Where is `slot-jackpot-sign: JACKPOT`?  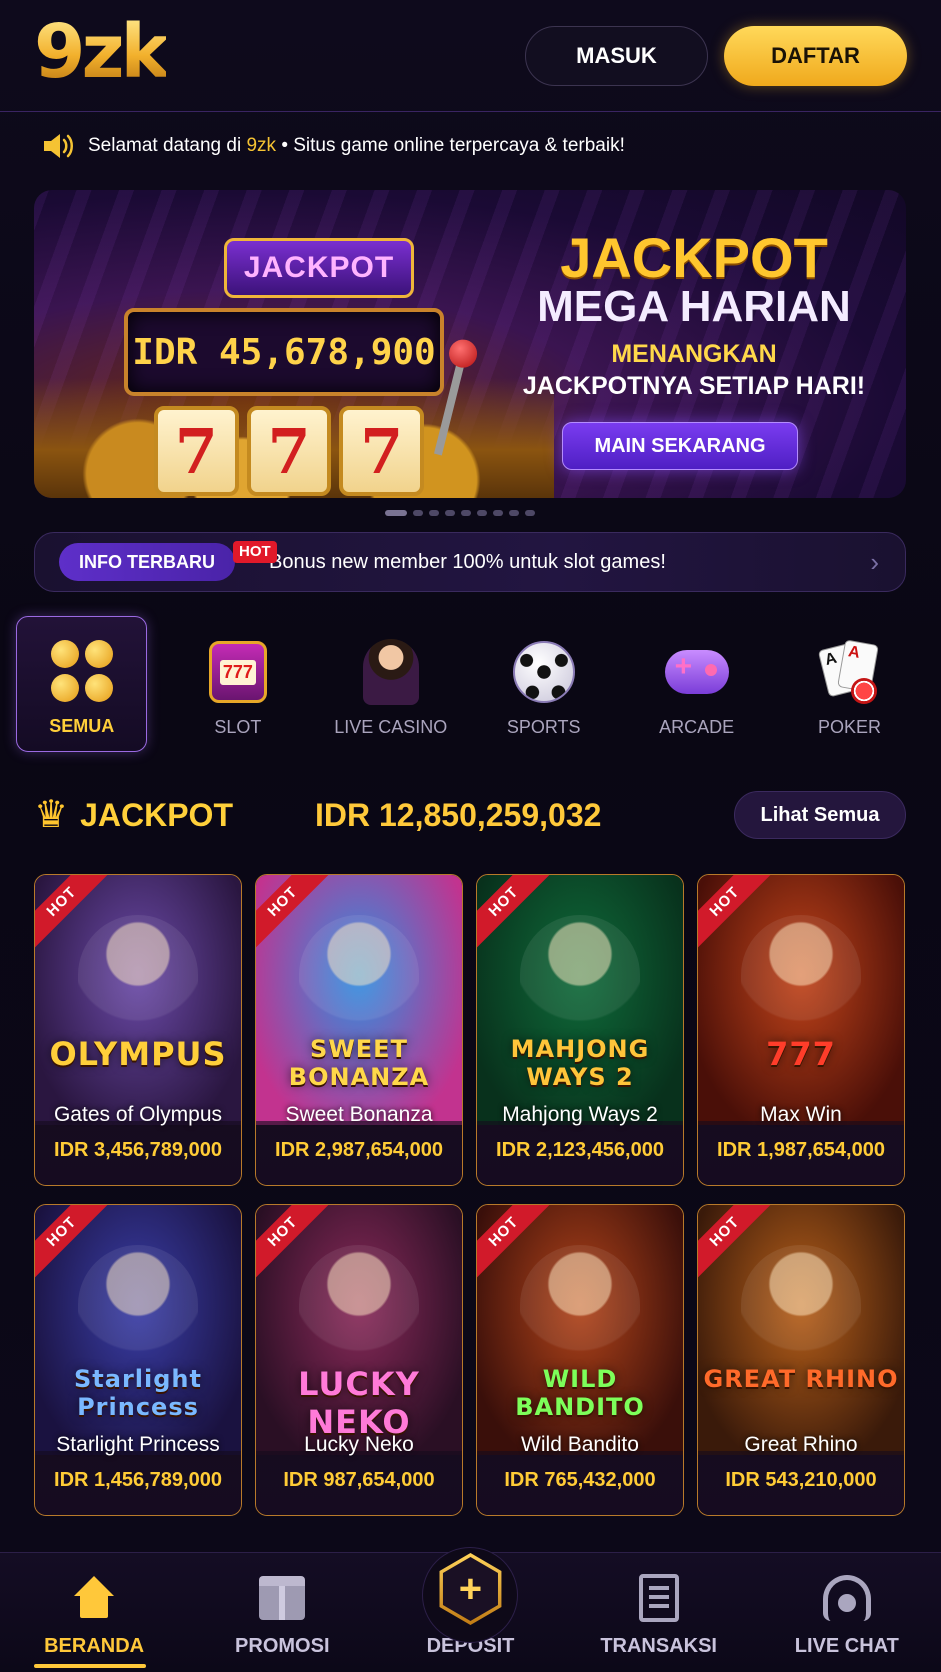
slot-jackpot-sign: JACKPOT is located at coordinates (319, 268).